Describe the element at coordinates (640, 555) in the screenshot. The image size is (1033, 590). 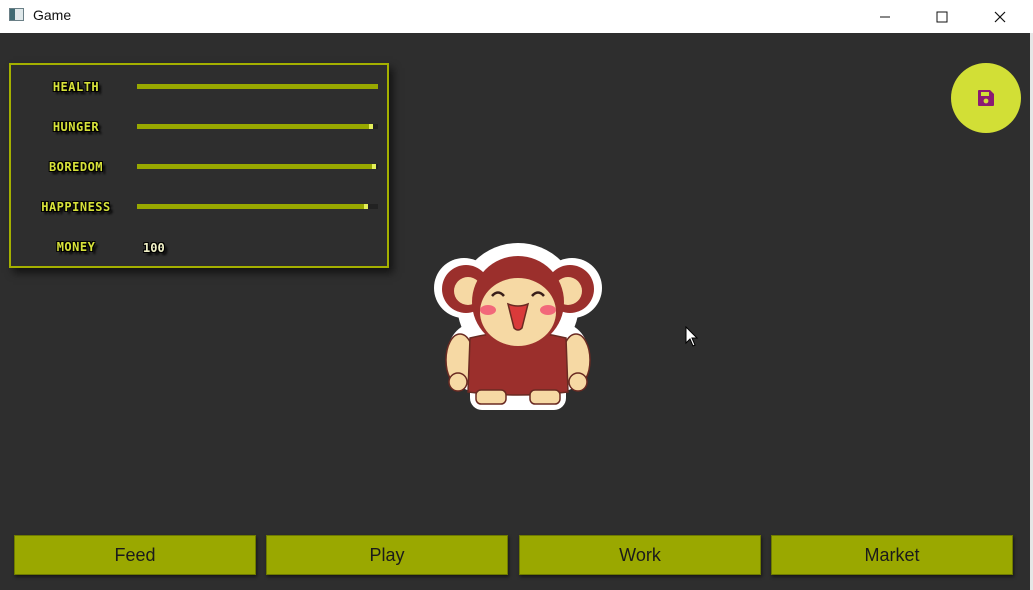
I see `work-button: Work` at that location.